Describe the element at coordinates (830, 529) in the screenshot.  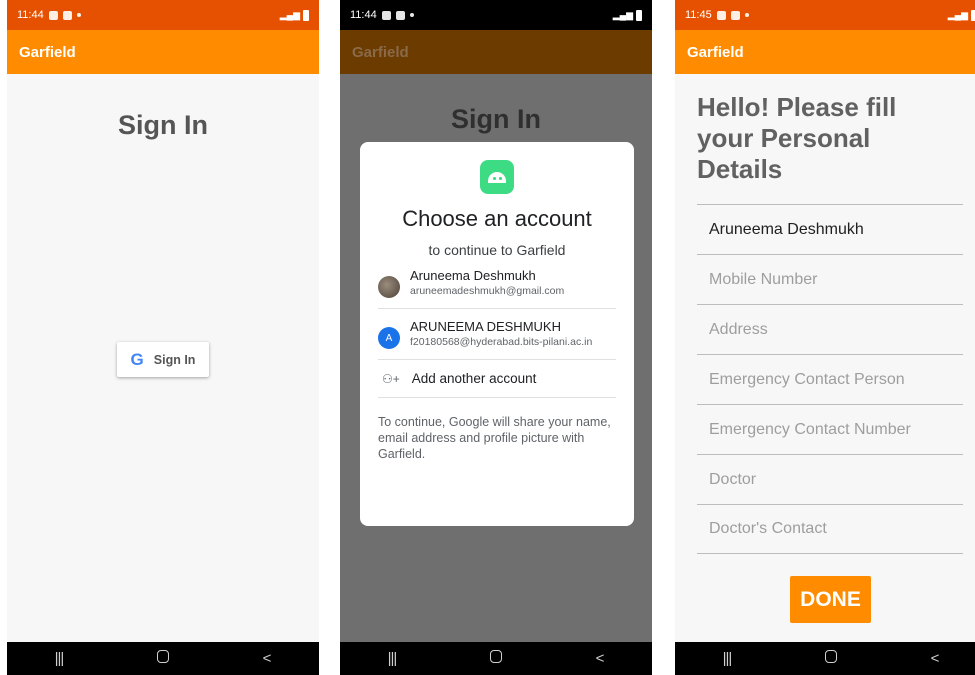
I see `doctor-contact-field: Doctor's Contact` at that location.